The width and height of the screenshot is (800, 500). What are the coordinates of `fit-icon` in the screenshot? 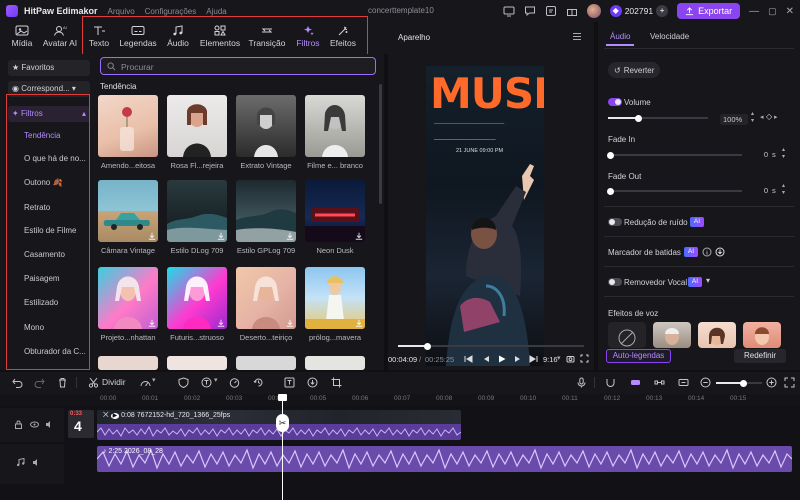 It's located at (683, 382).